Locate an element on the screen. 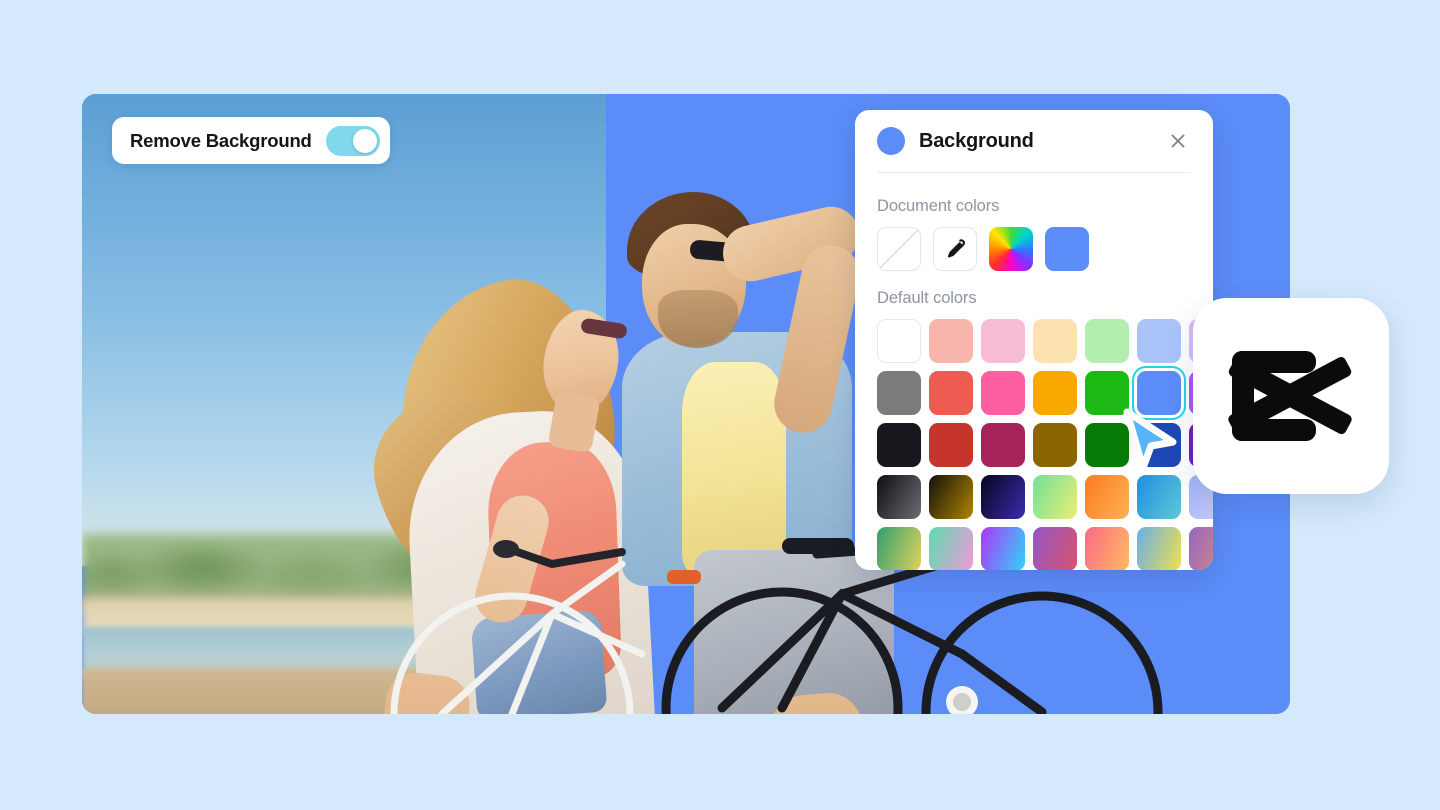  background-panel-header: Background is located at coordinates (1034, 141).